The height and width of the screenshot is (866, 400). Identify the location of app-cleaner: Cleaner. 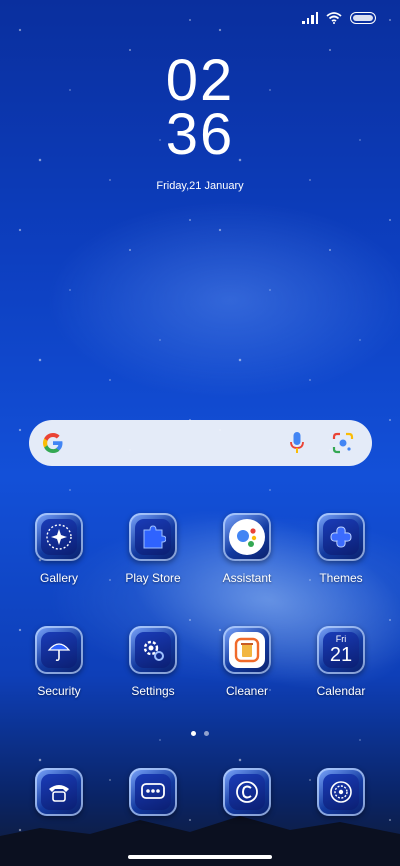
(247, 662).